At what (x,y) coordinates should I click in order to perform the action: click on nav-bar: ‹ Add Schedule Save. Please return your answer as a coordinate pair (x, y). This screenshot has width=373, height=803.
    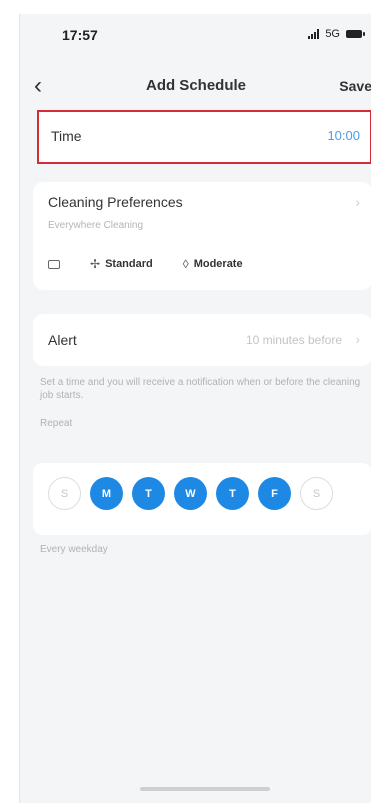
    Looking at the image, I should click on (195, 86).